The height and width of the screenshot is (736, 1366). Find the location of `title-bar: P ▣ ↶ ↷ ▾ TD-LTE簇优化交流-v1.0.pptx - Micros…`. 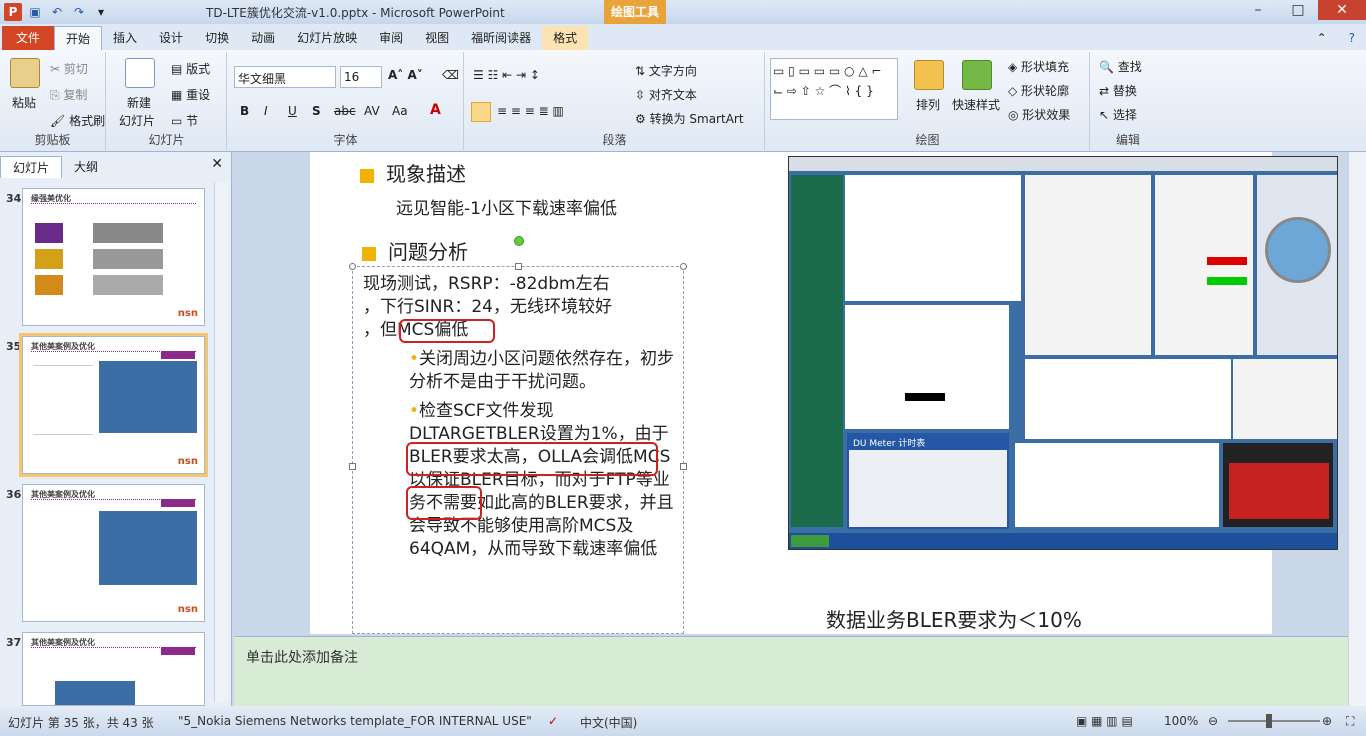

title-bar: P ▣ ↶ ↷ ▾ TD-LTE簇优化交流-v1.0.pptx - Micros… is located at coordinates (683, 12).